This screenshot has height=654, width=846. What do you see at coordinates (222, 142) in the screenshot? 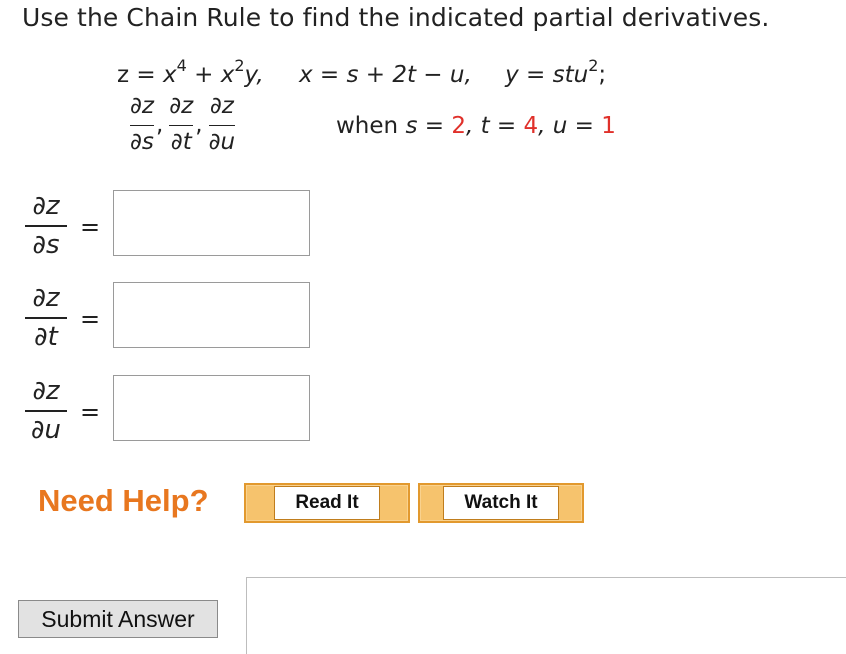
I see `partial-den: ∂u` at bounding box center [222, 142].